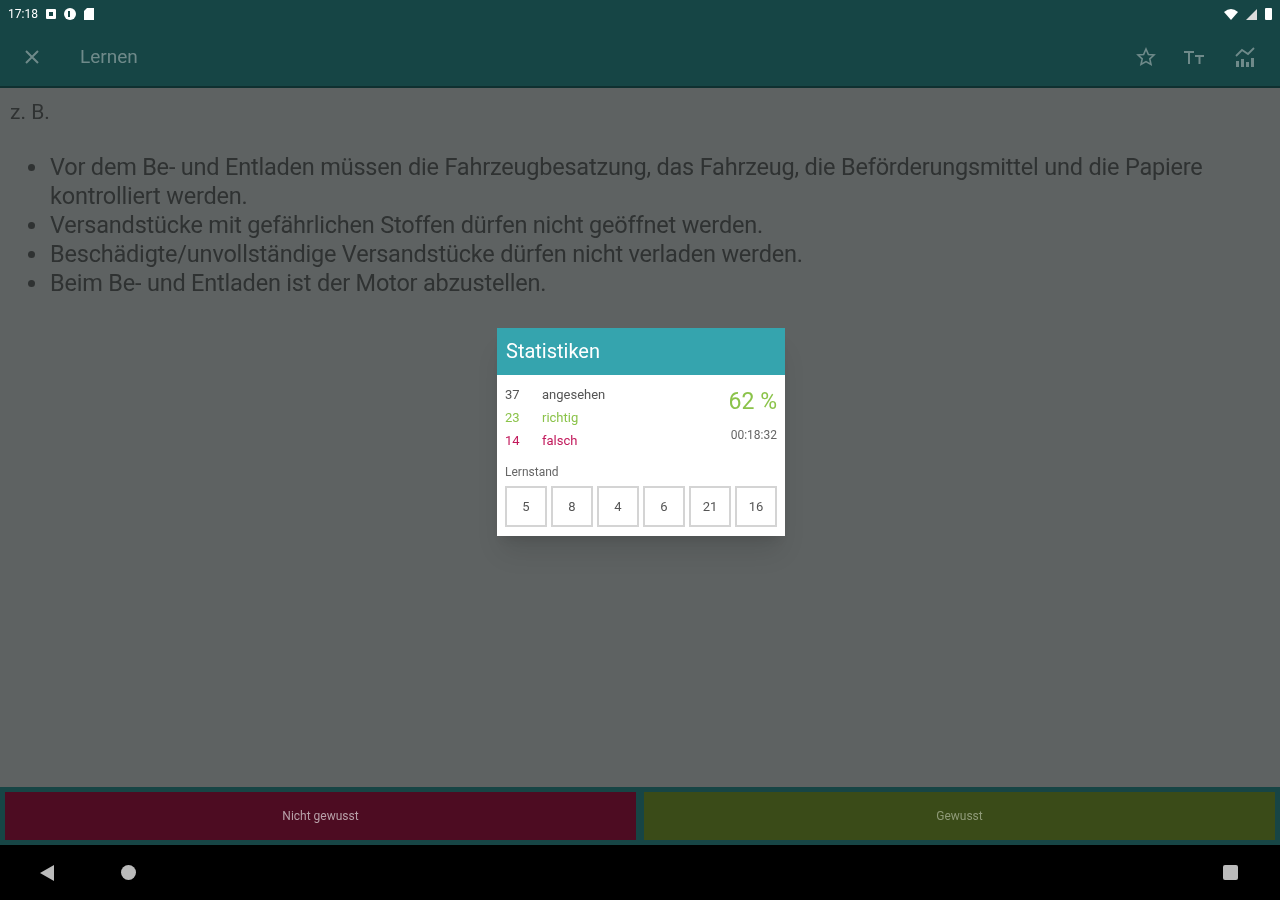  I want to click on circle-app-icon, so click(69, 14).